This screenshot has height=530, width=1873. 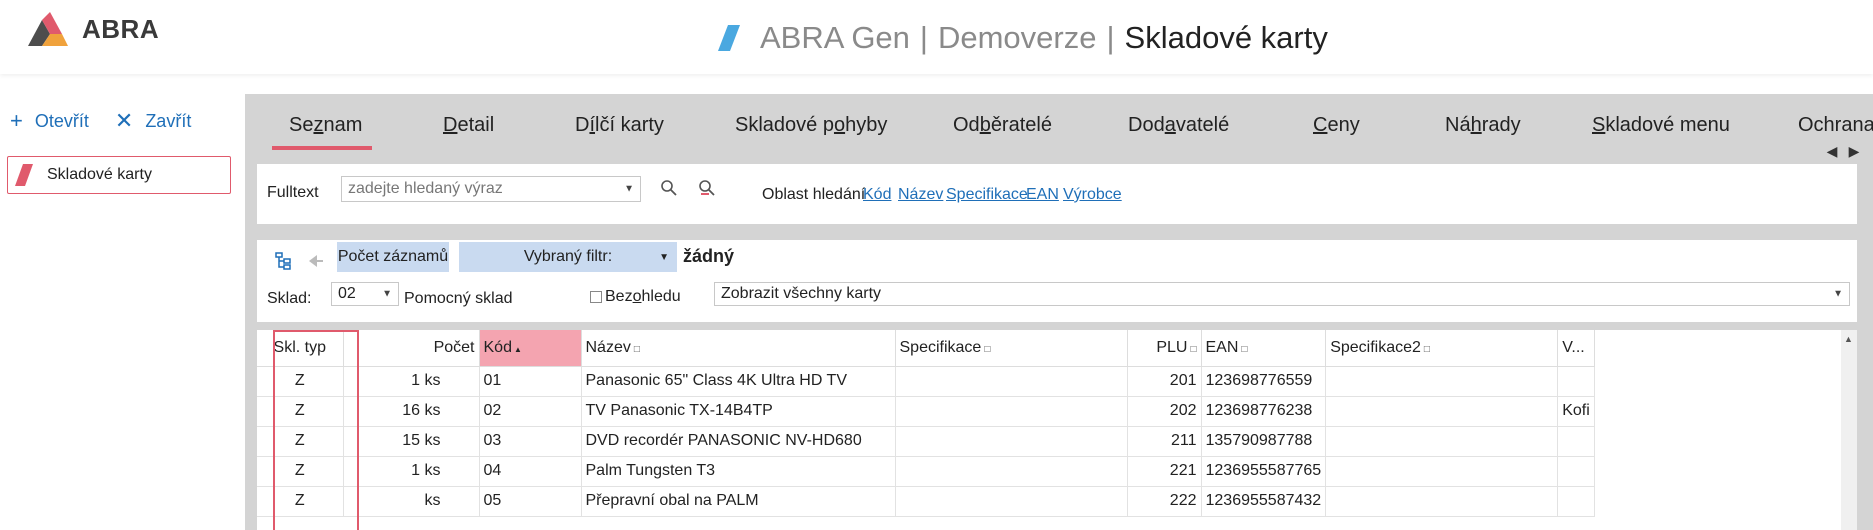 I want to click on selected-filter-dropdown: Vybraný filtr: ▼, so click(x=568, y=257).